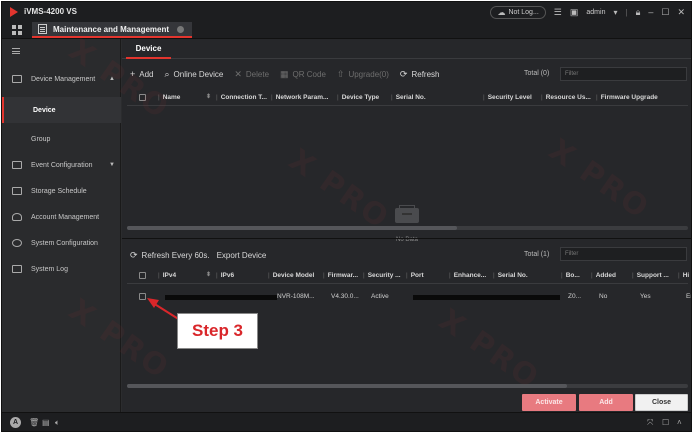  What do you see at coordinates (169, 97) in the screenshot?
I see `column-header: Name` at bounding box center [169, 97].